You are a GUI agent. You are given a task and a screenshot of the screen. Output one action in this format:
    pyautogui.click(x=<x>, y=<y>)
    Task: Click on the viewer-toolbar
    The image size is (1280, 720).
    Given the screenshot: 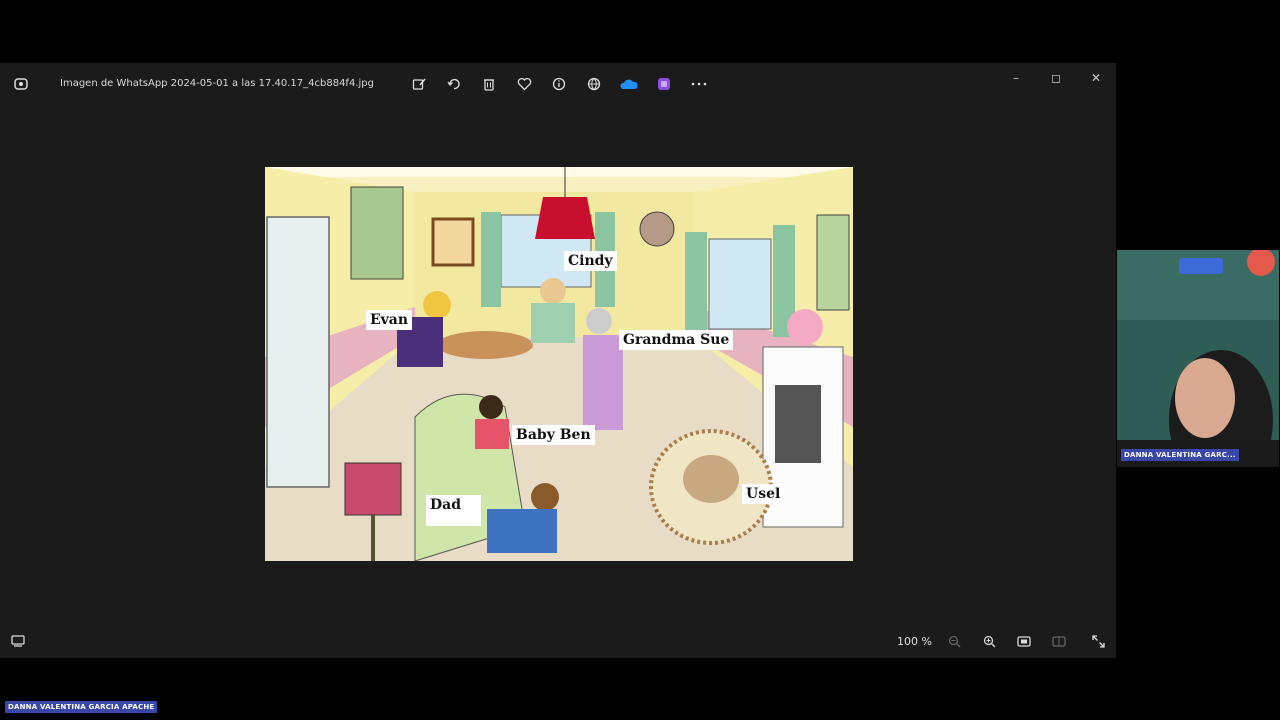 What is the action you would take?
    pyautogui.click(x=559, y=84)
    